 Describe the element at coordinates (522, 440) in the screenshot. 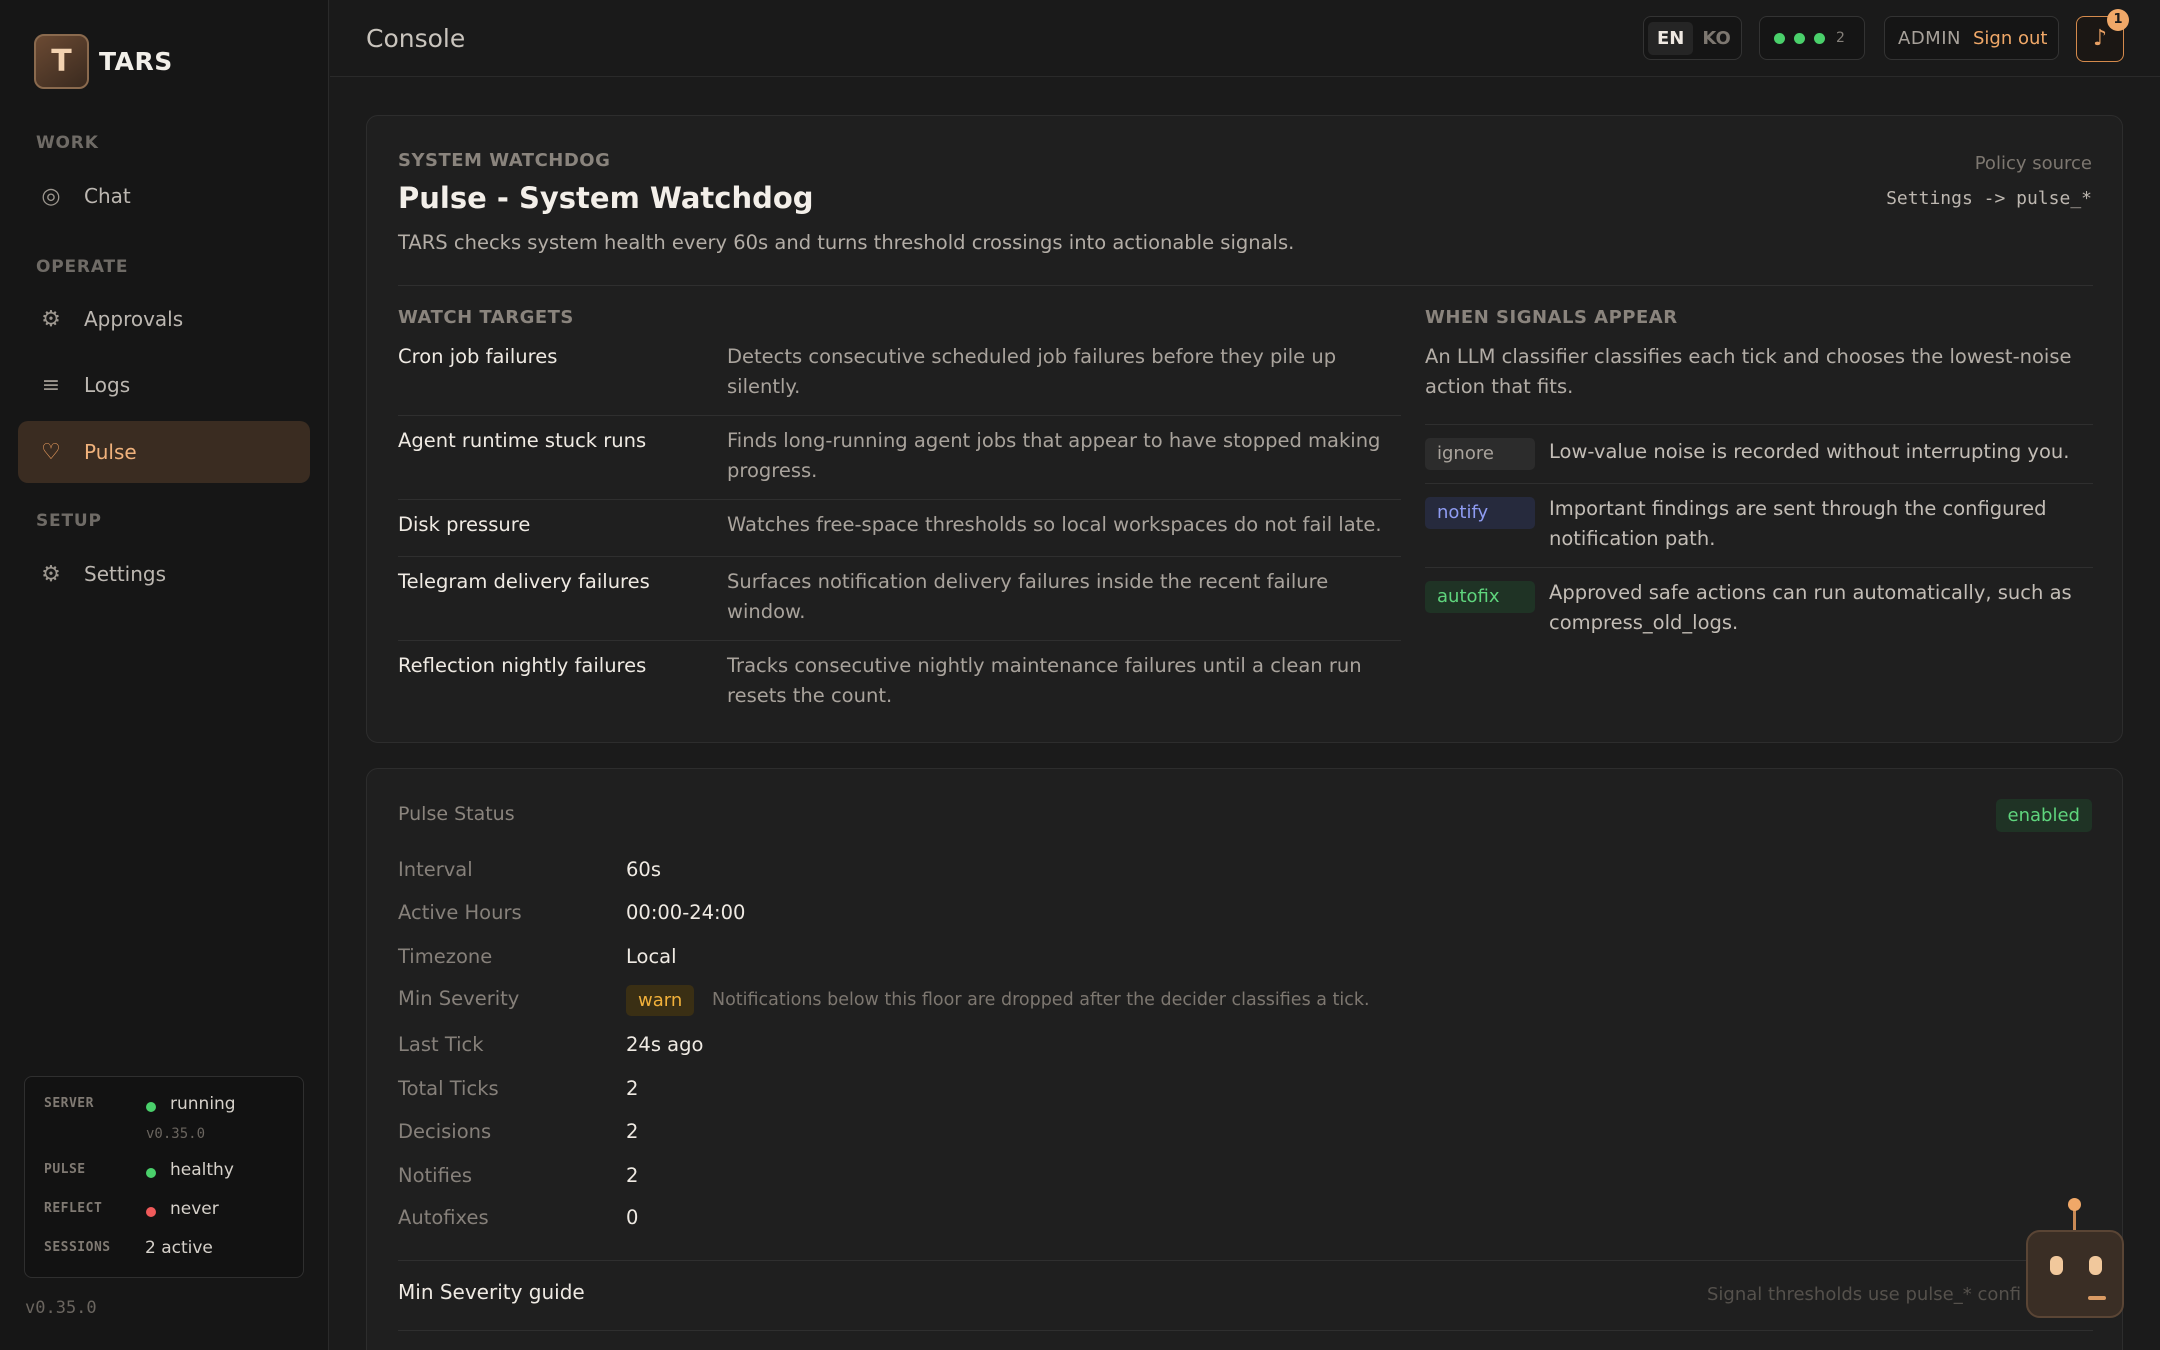

I see `target-name: Agent runtime stuck runs` at that location.